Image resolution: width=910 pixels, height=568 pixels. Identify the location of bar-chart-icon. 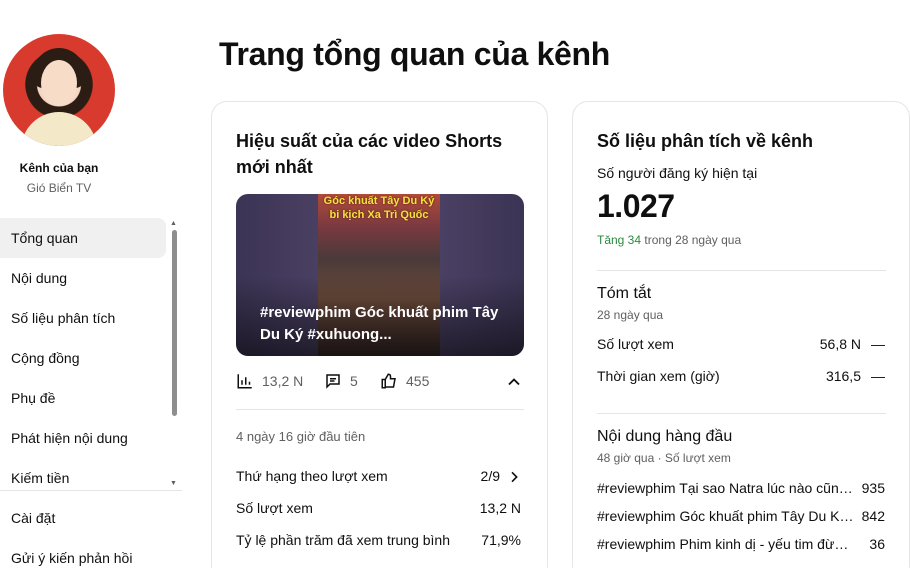
(244, 381).